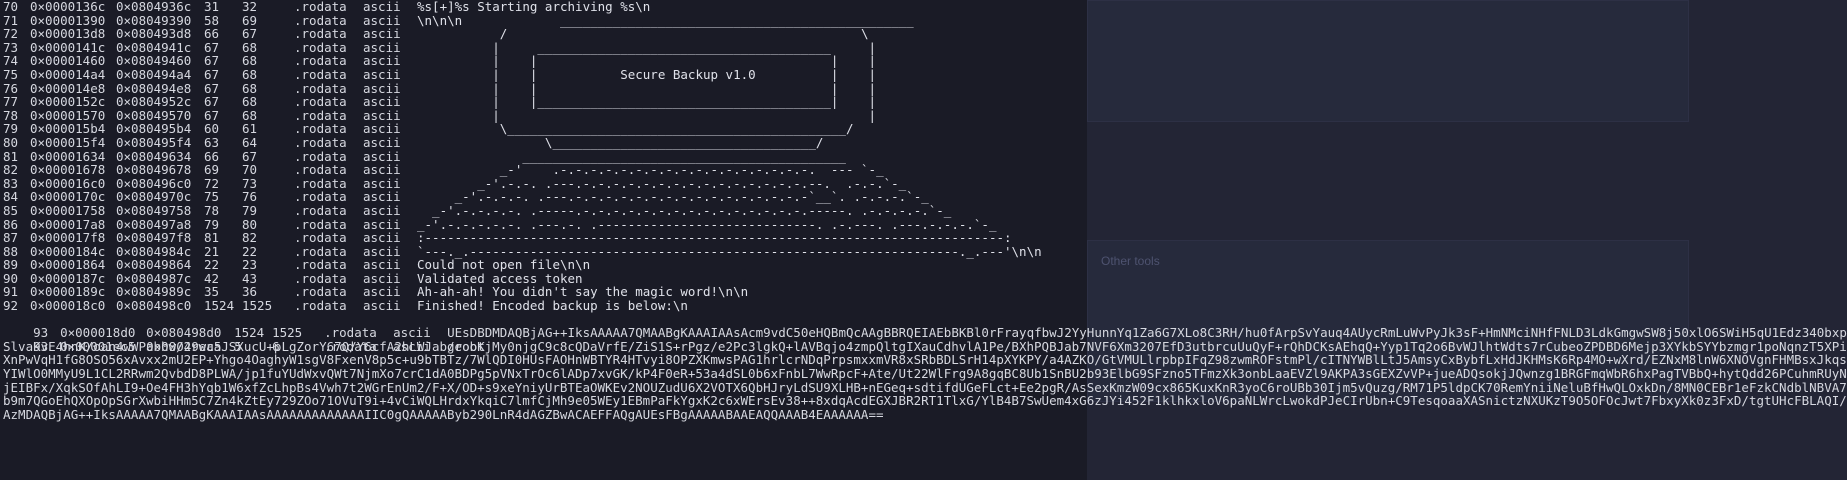 The height and width of the screenshot is (480, 1847). What do you see at coordinates (68, 251) in the screenshot?
I see `row-paddr: 0×0000184c` at bounding box center [68, 251].